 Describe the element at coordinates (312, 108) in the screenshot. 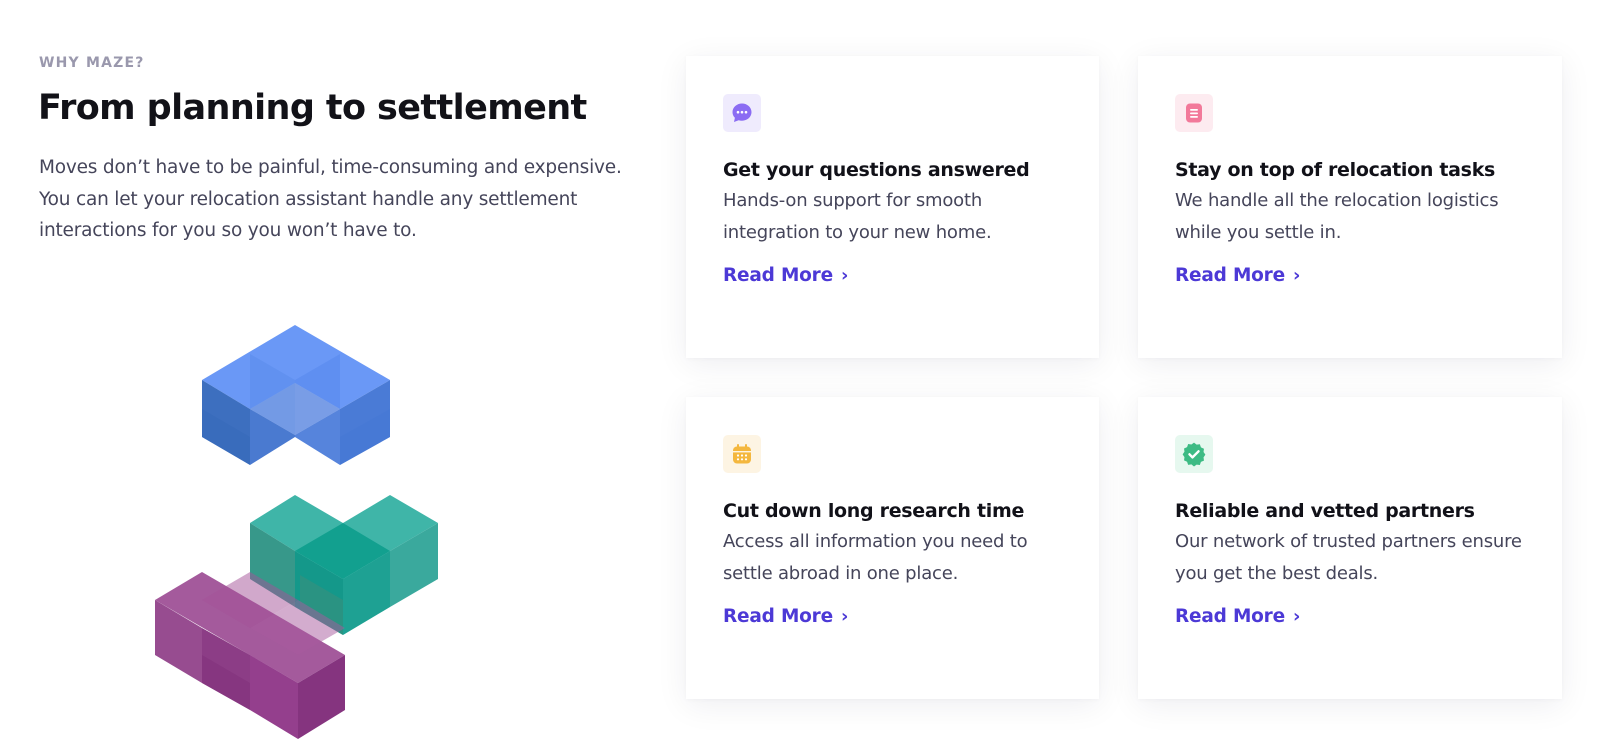

I see `section-title: From planning to settlement` at that location.